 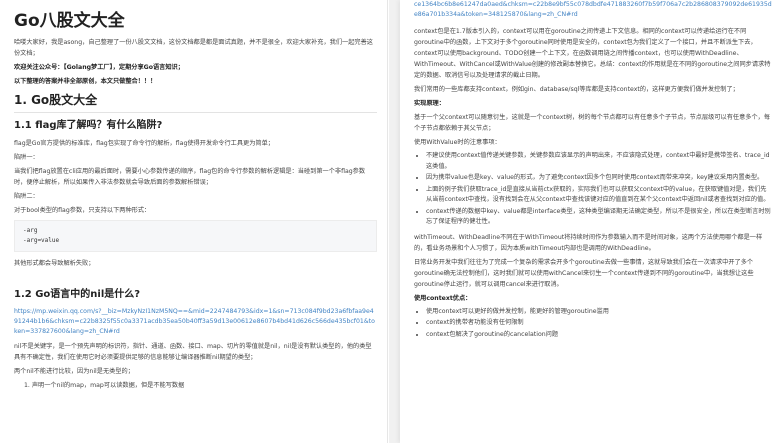 I want to click on trap-two-conclusion: 其他形式都会导致解析失败；, so click(x=54, y=263).